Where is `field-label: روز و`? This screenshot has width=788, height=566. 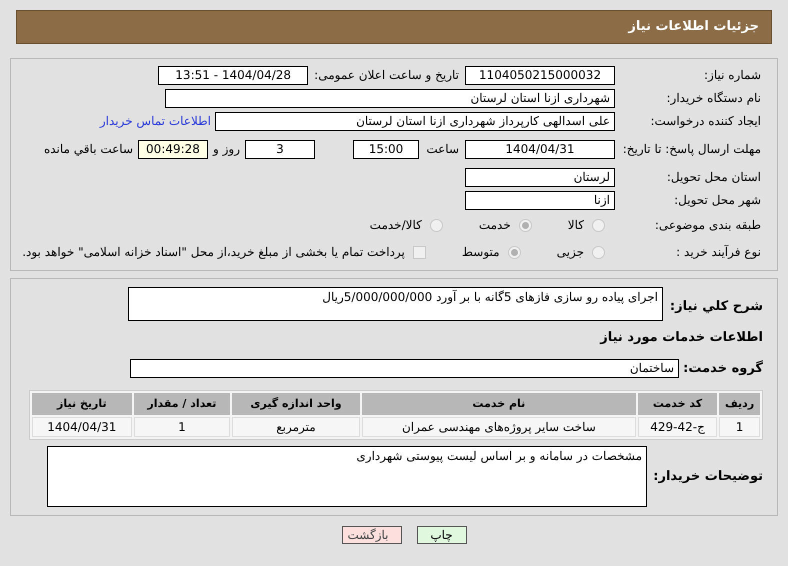
field-label: روز و is located at coordinates (226, 149).